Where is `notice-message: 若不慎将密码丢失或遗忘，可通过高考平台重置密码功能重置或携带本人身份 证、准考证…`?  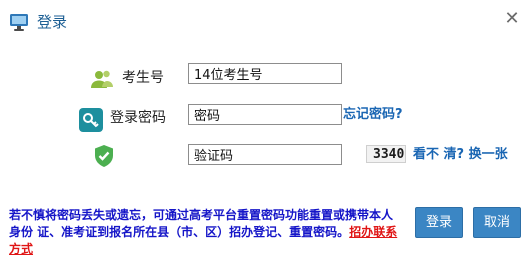
notice-message: 若不慎将密码丢失或遗忘，可通过高考平台重置密码功能重置或携带本人身份 证、准考证… is located at coordinates (201, 223).